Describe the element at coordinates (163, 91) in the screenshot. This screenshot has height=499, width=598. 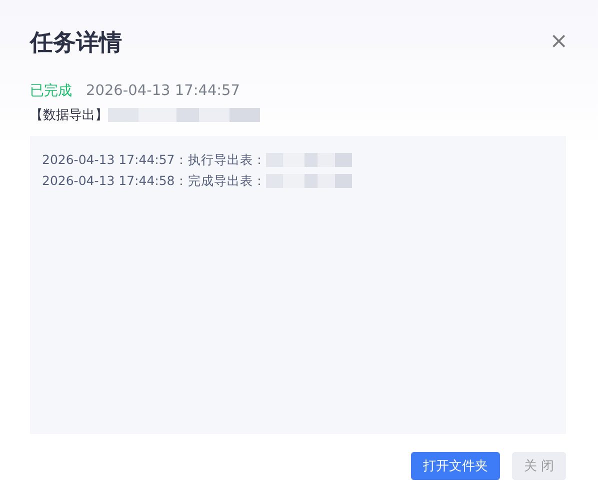
I see `status-time: 2026-04-13 17:44:57` at that location.